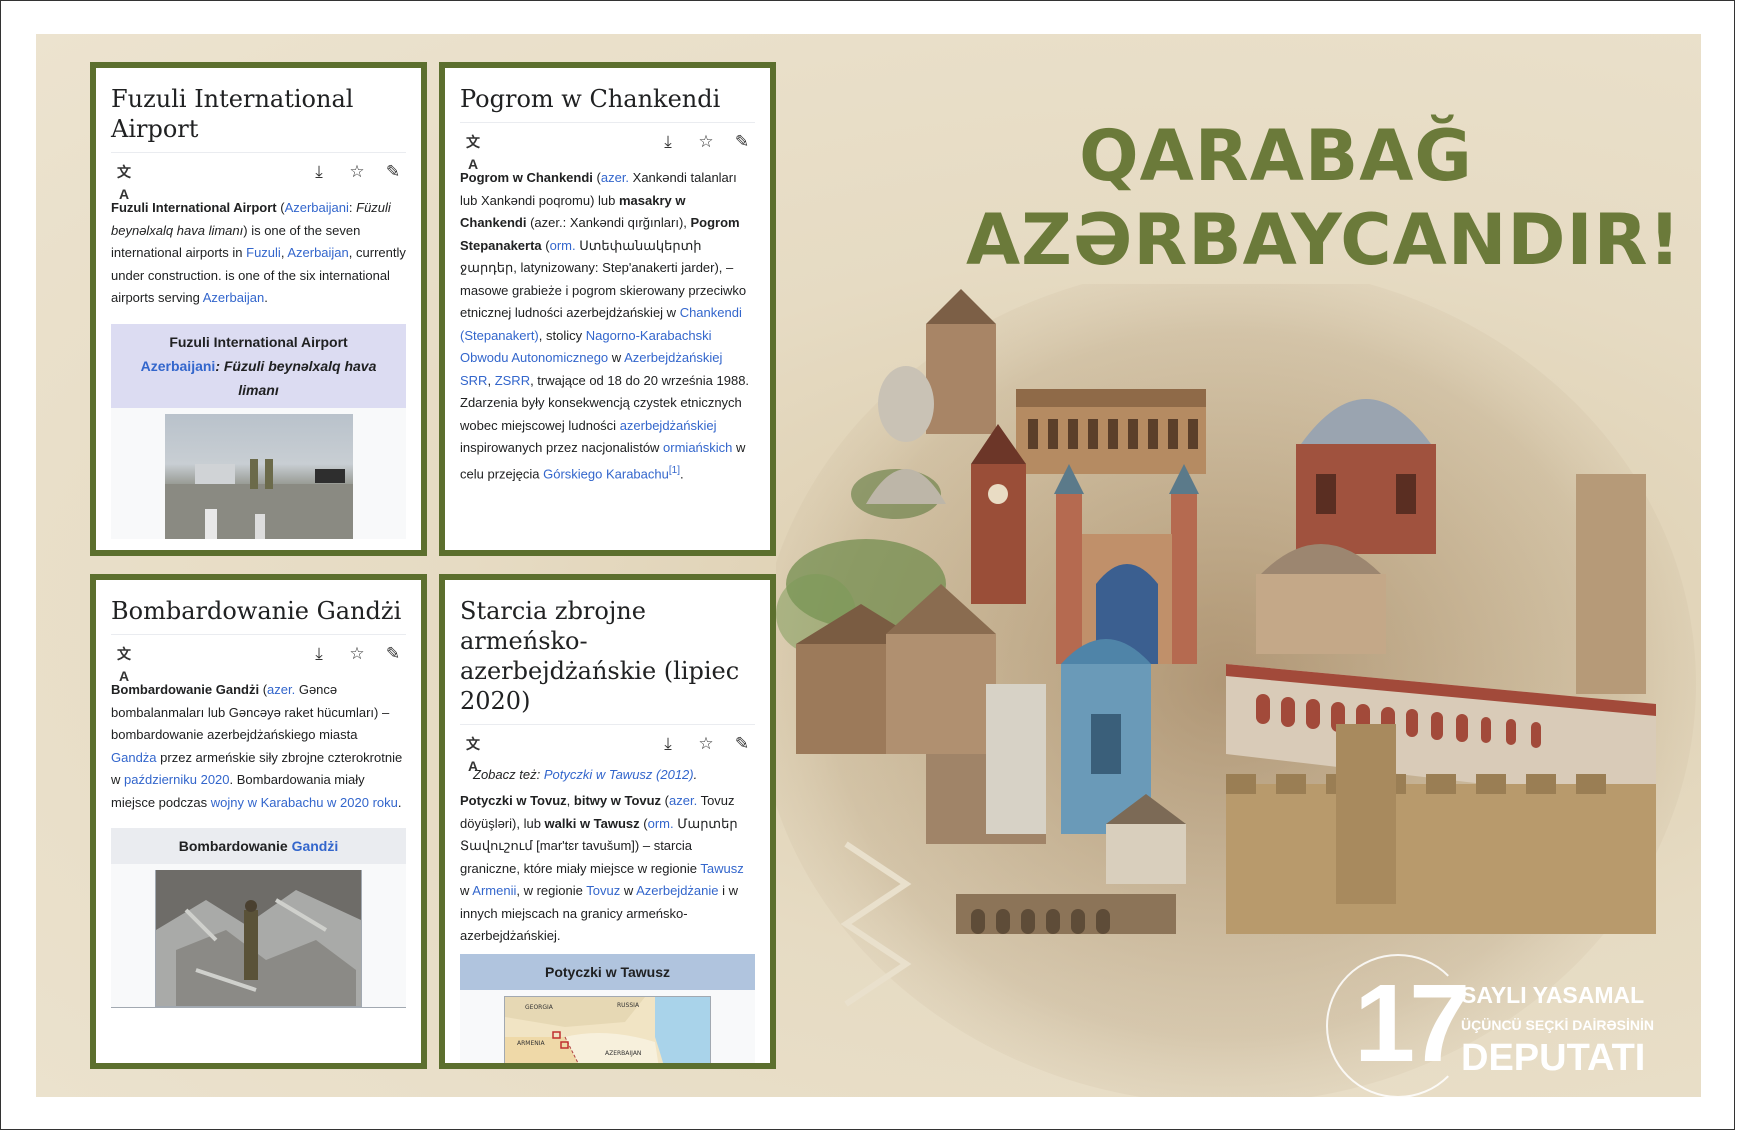 The image size is (1737, 1132). What do you see at coordinates (562, 447) in the screenshot?
I see `text-run: inspirowanych przez nacjonalistów` at bounding box center [562, 447].